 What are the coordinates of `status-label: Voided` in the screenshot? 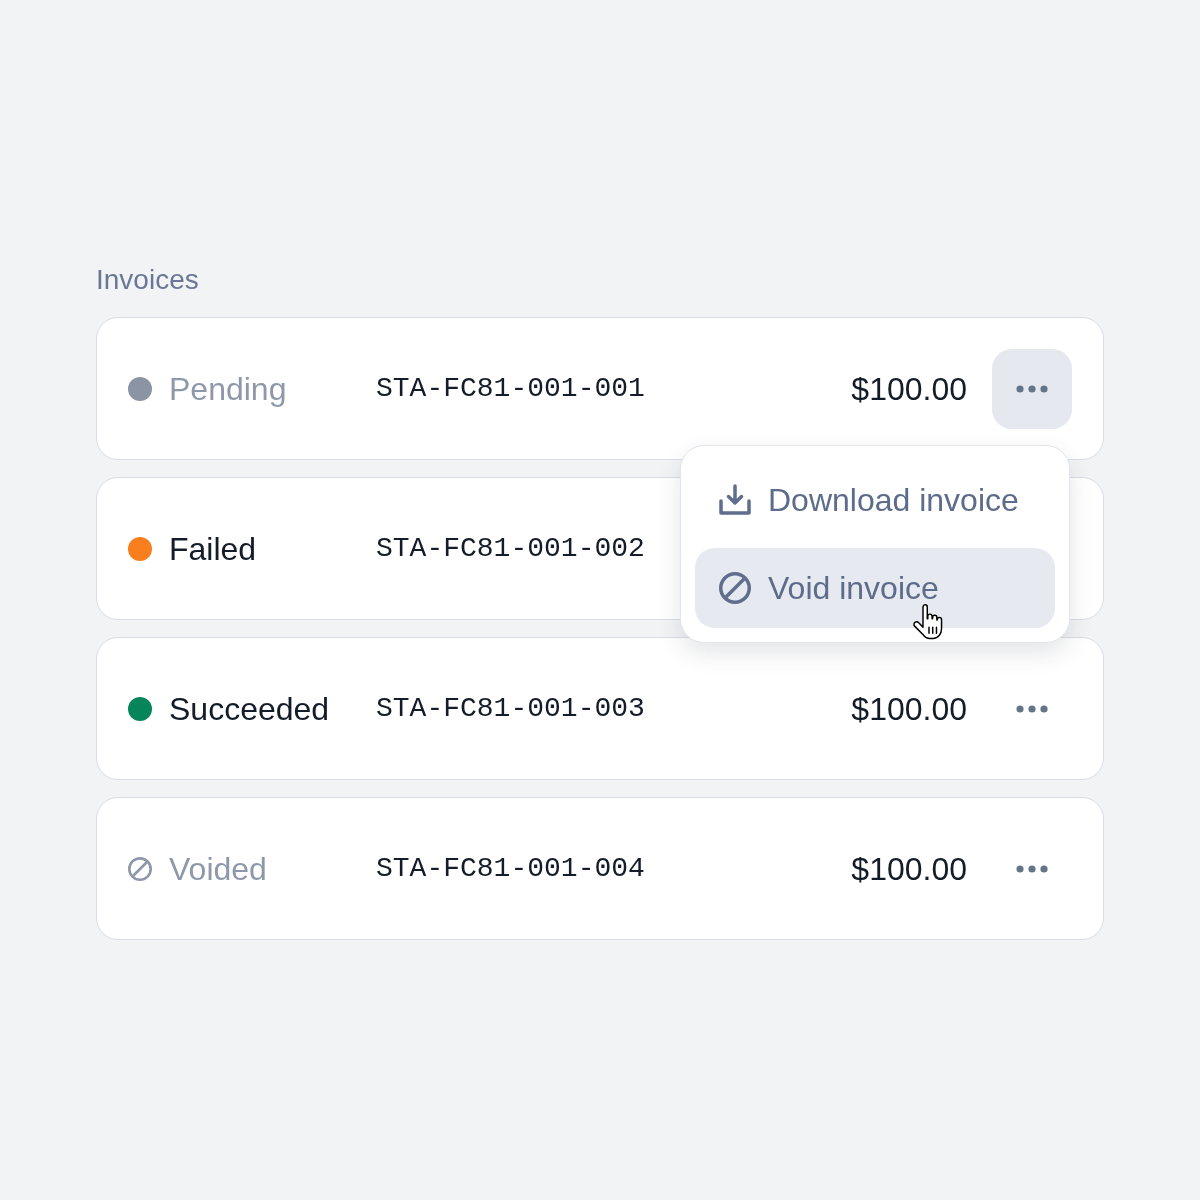 It's located at (218, 869).